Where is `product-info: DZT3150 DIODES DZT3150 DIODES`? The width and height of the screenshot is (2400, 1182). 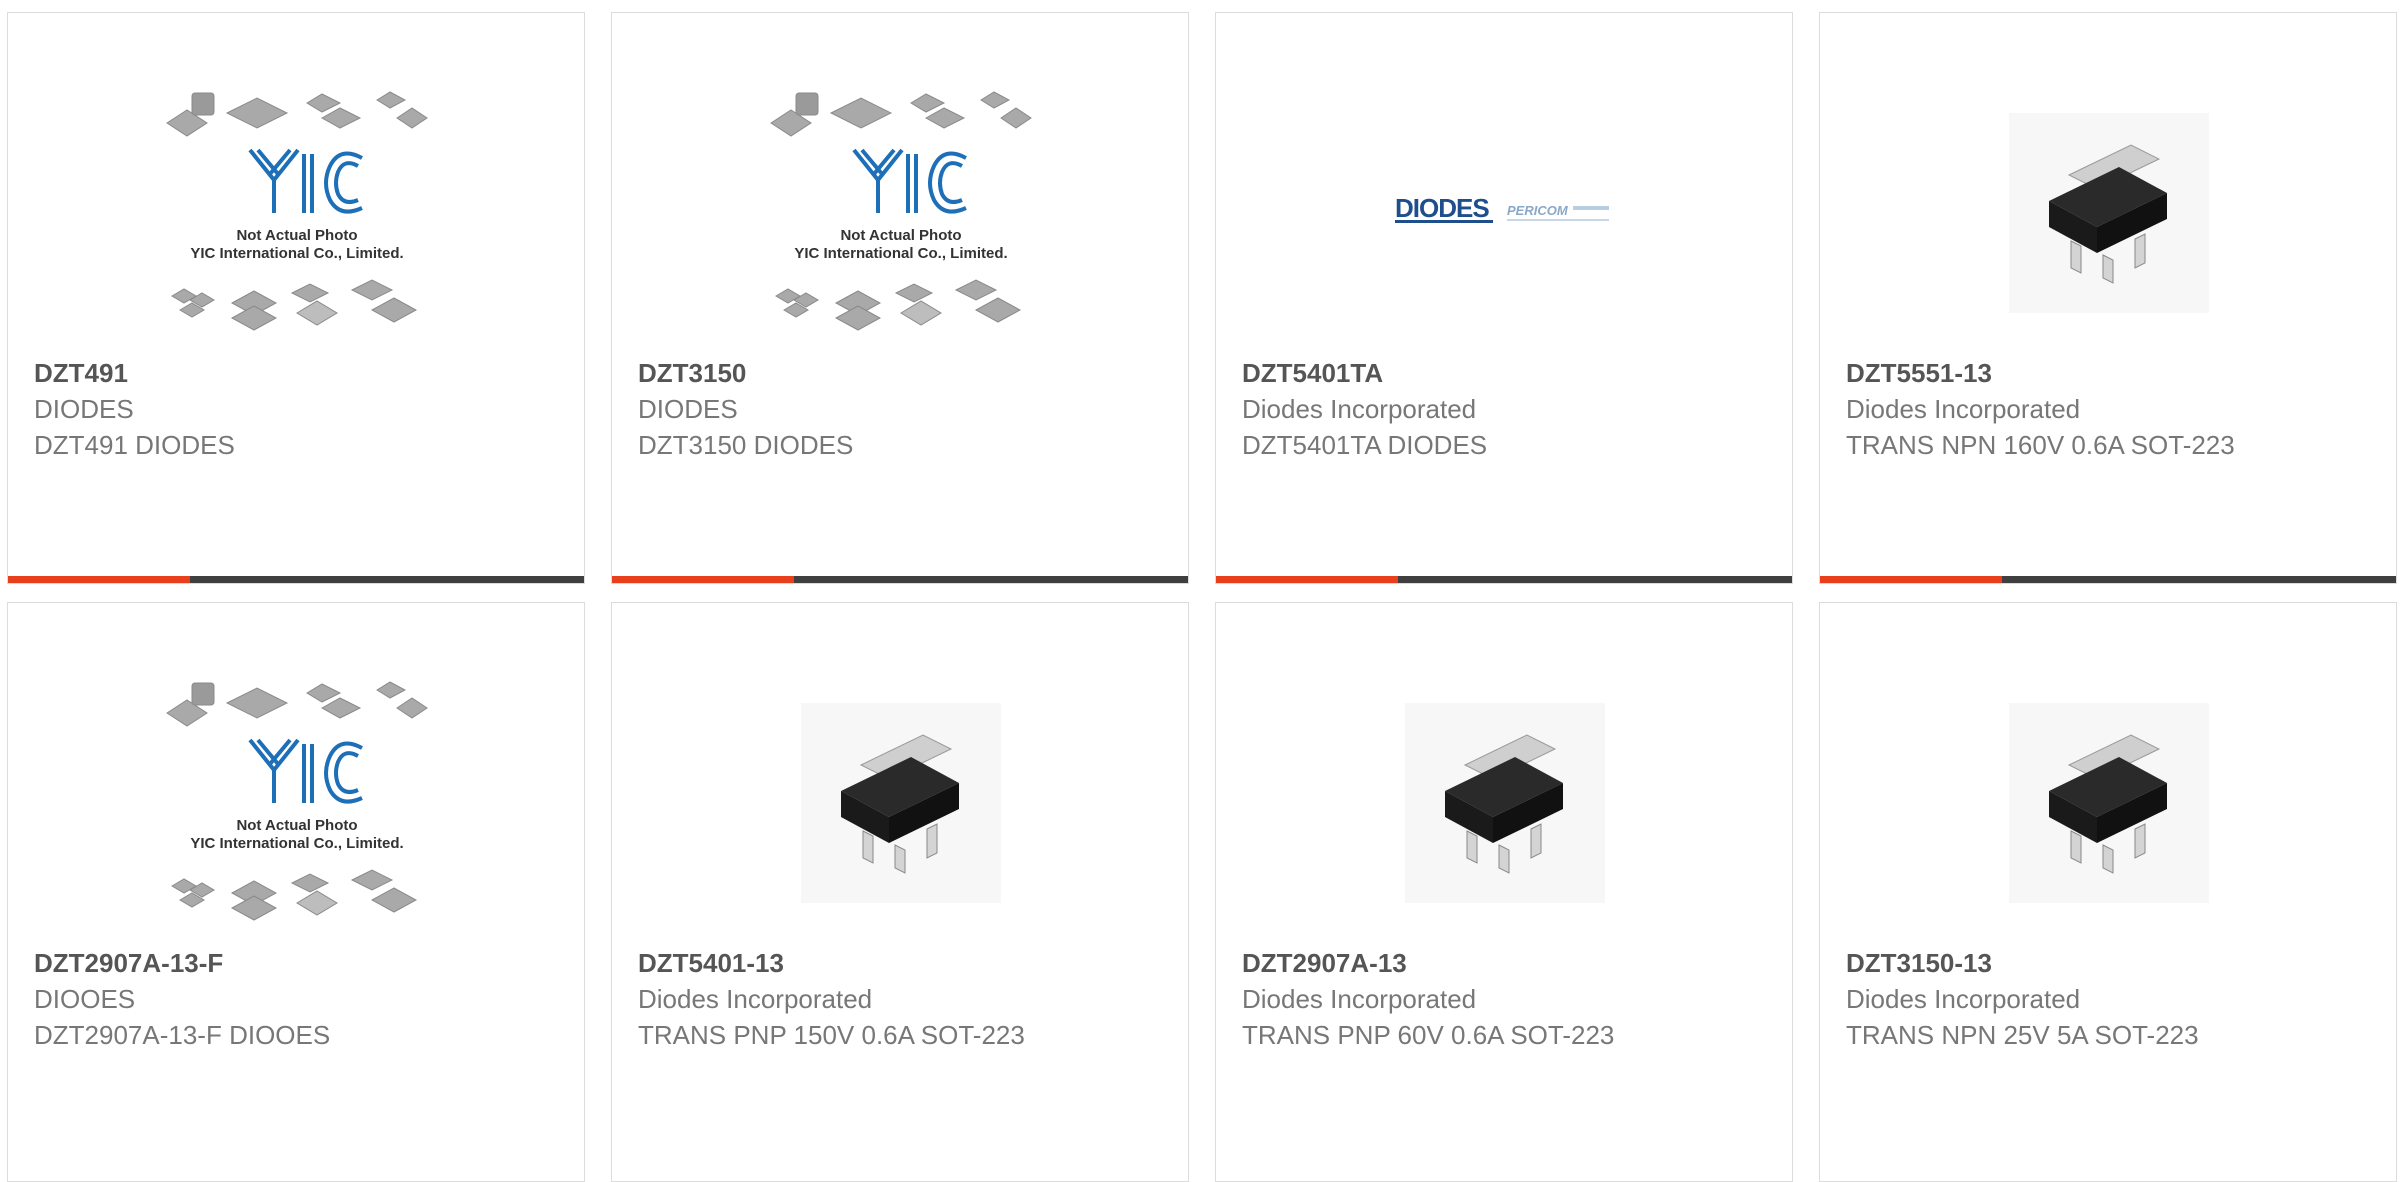 product-info: DZT3150 DIODES DZT3150 DIODES is located at coordinates (848, 409).